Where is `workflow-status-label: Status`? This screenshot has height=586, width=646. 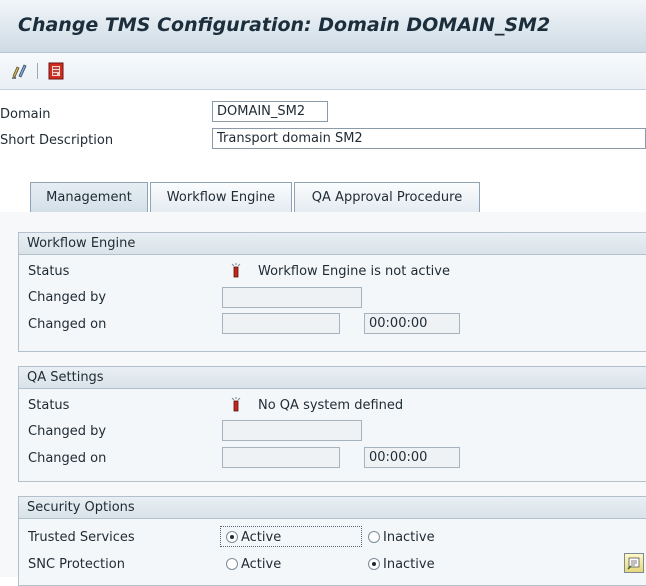 workflow-status-label: Status is located at coordinates (49, 271).